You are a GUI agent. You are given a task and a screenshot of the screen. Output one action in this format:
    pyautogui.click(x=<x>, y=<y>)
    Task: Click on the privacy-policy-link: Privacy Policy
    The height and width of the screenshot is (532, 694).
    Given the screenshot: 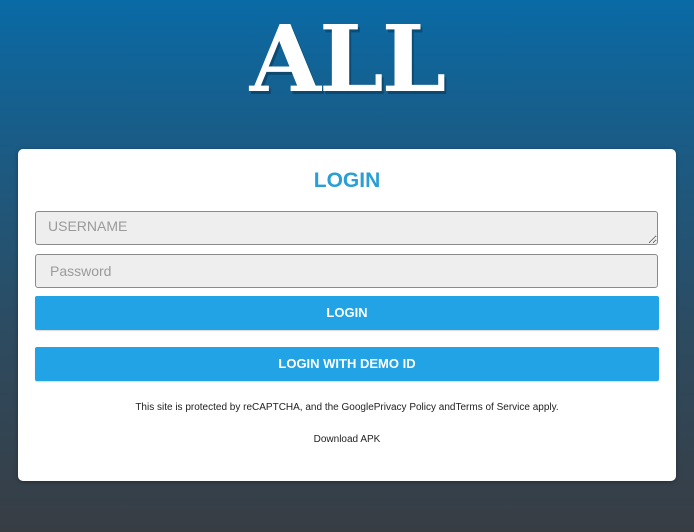 What is the action you would take?
    pyautogui.click(x=405, y=407)
    